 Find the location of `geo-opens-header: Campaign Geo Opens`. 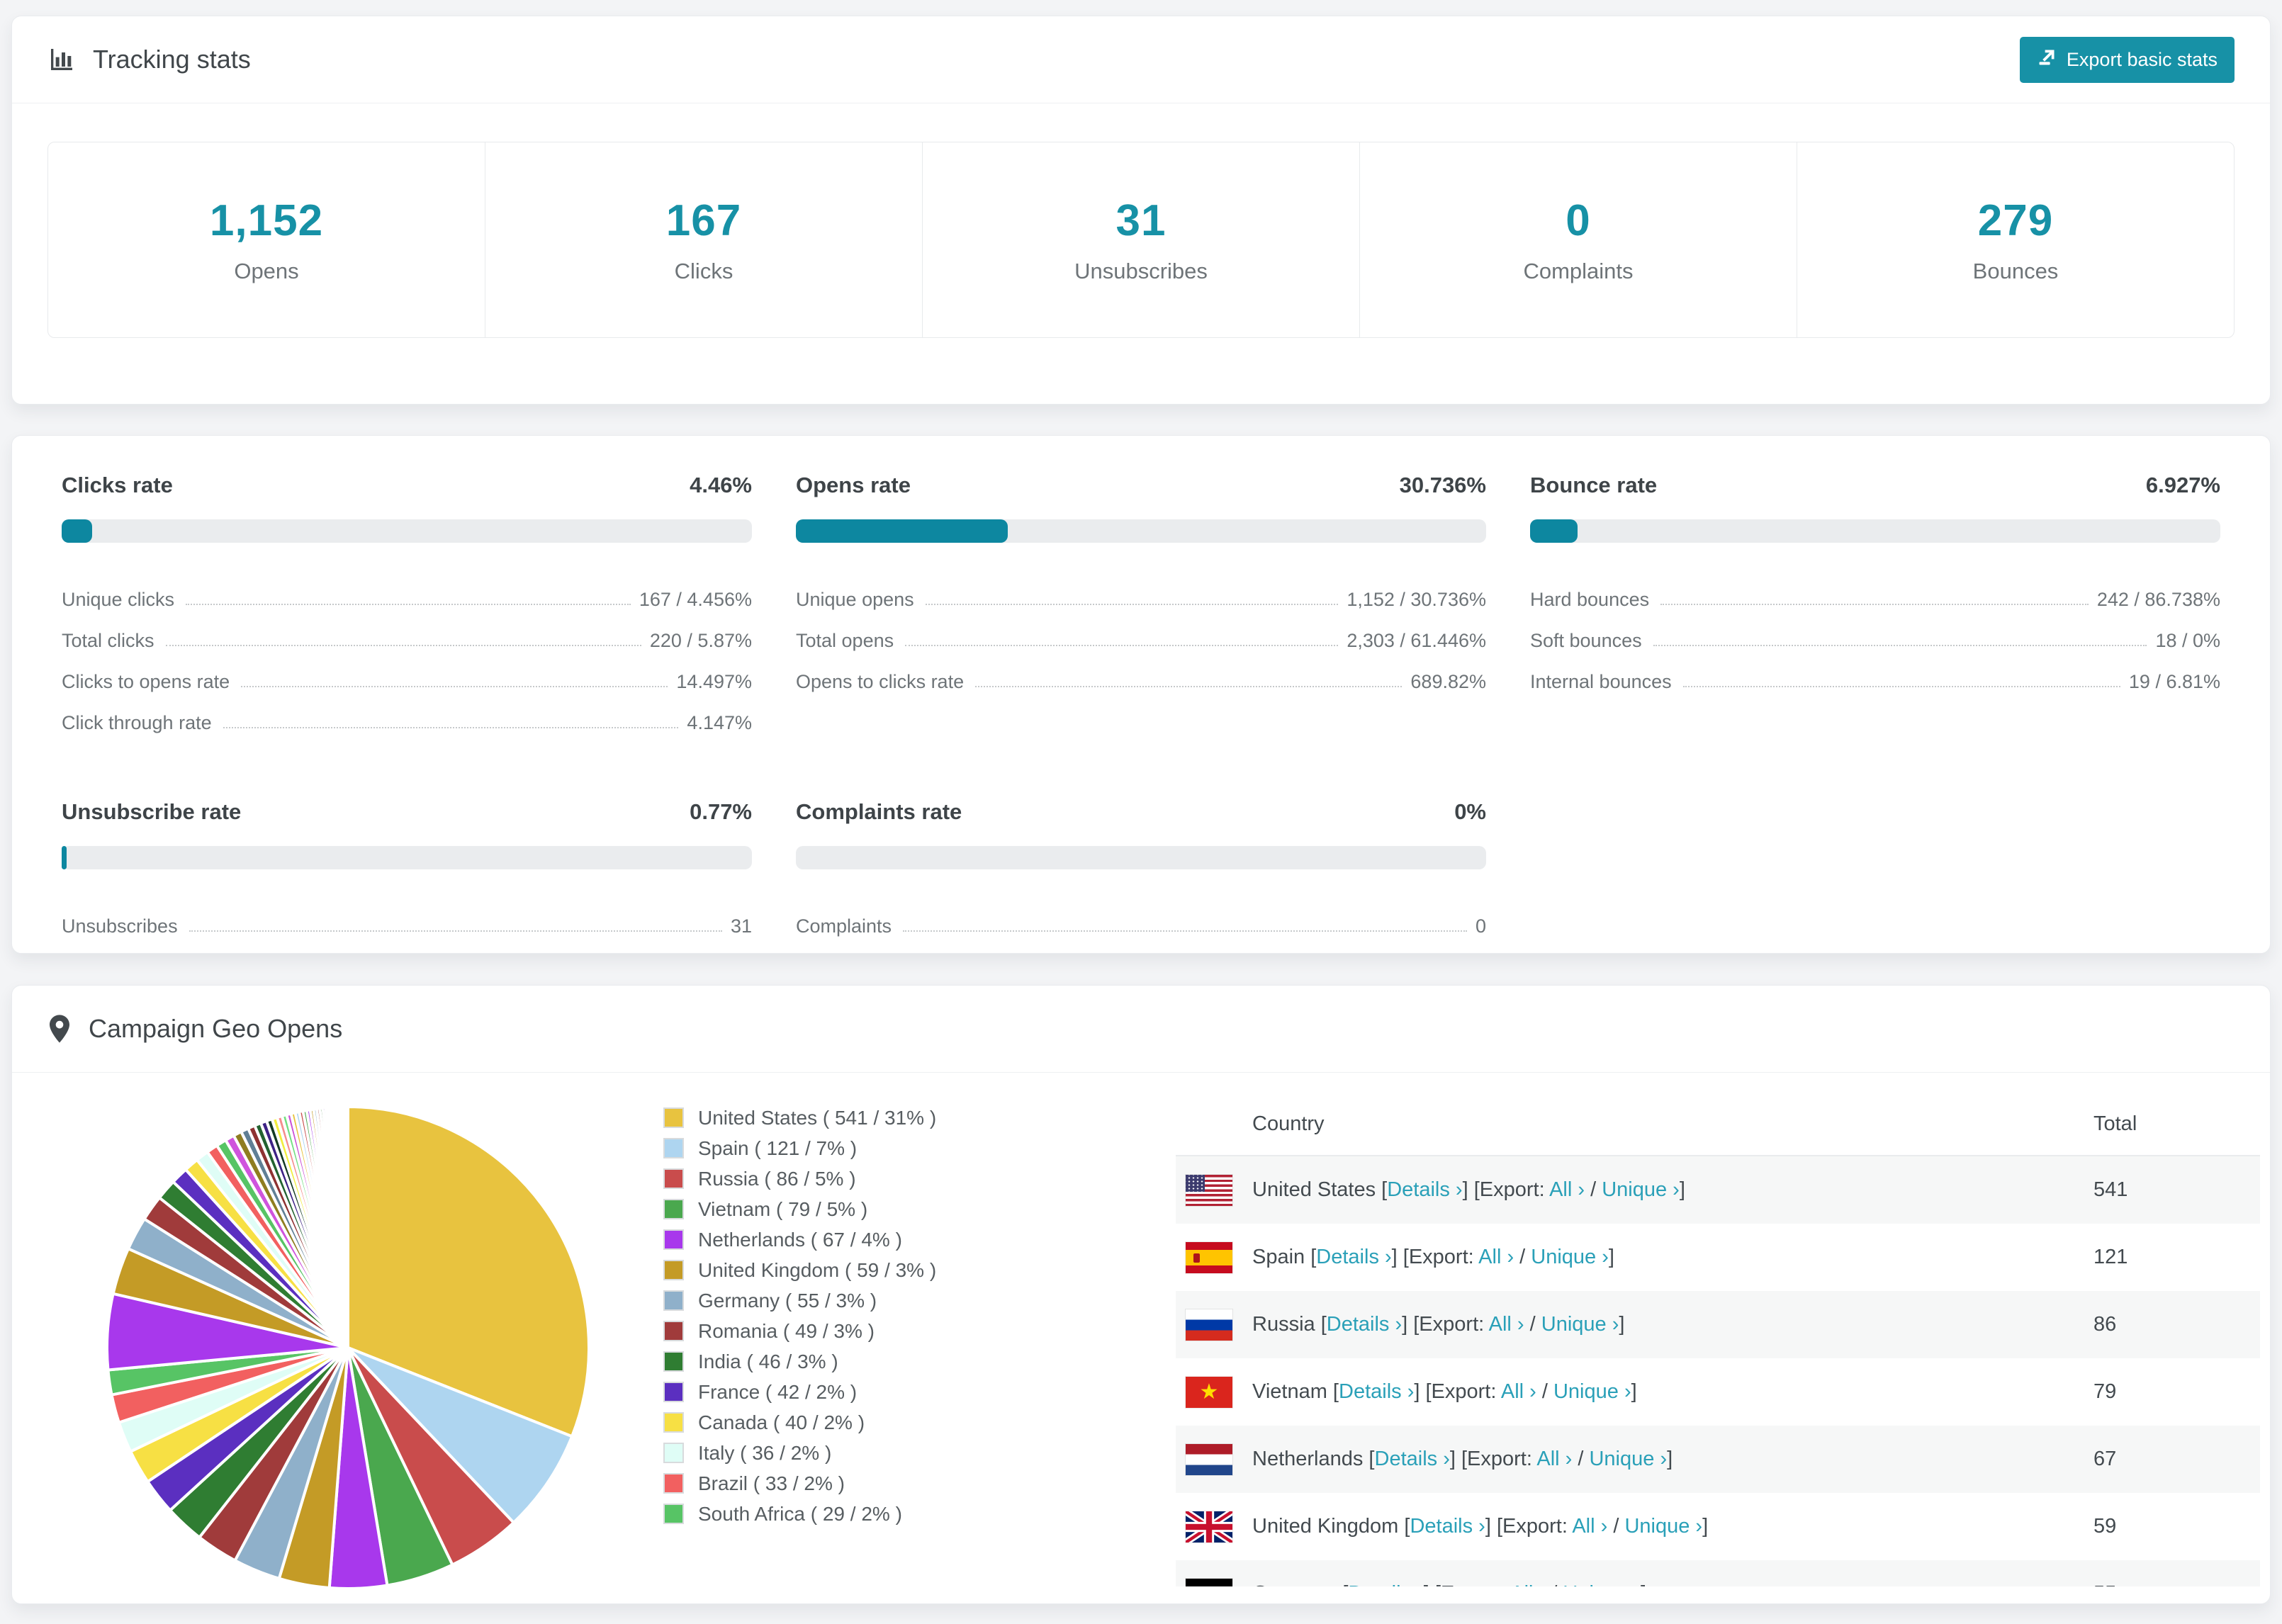

geo-opens-header: Campaign Geo Opens is located at coordinates (1141, 1029).